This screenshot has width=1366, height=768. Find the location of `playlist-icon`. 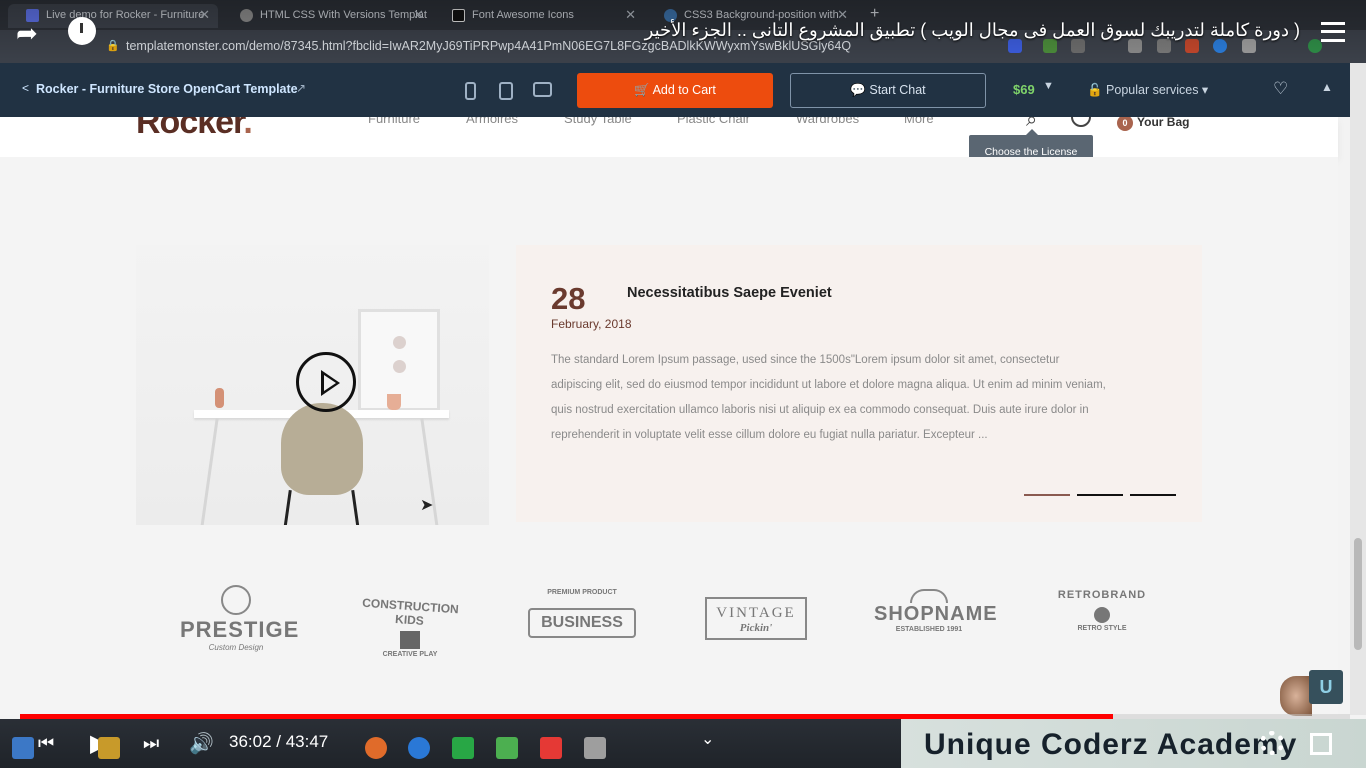

playlist-icon is located at coordinates (1333, 32).